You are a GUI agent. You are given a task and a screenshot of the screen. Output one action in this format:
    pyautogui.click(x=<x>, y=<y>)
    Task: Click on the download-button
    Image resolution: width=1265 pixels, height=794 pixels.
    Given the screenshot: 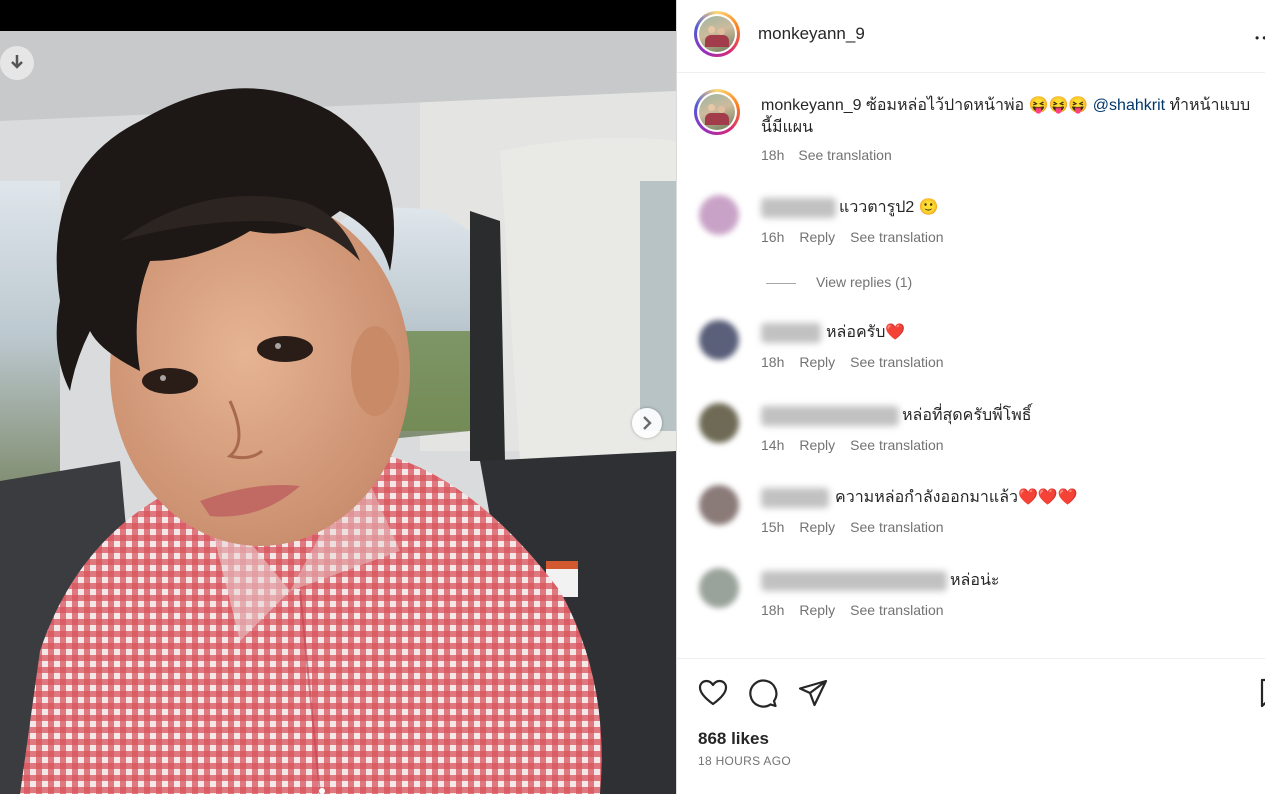 What is the action you would take?
    pyautogui.click(x=17, y=63)
    